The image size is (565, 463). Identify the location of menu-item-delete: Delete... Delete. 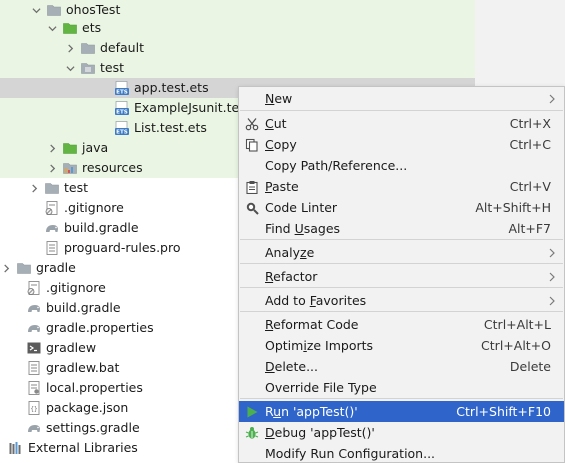
(401, 366).